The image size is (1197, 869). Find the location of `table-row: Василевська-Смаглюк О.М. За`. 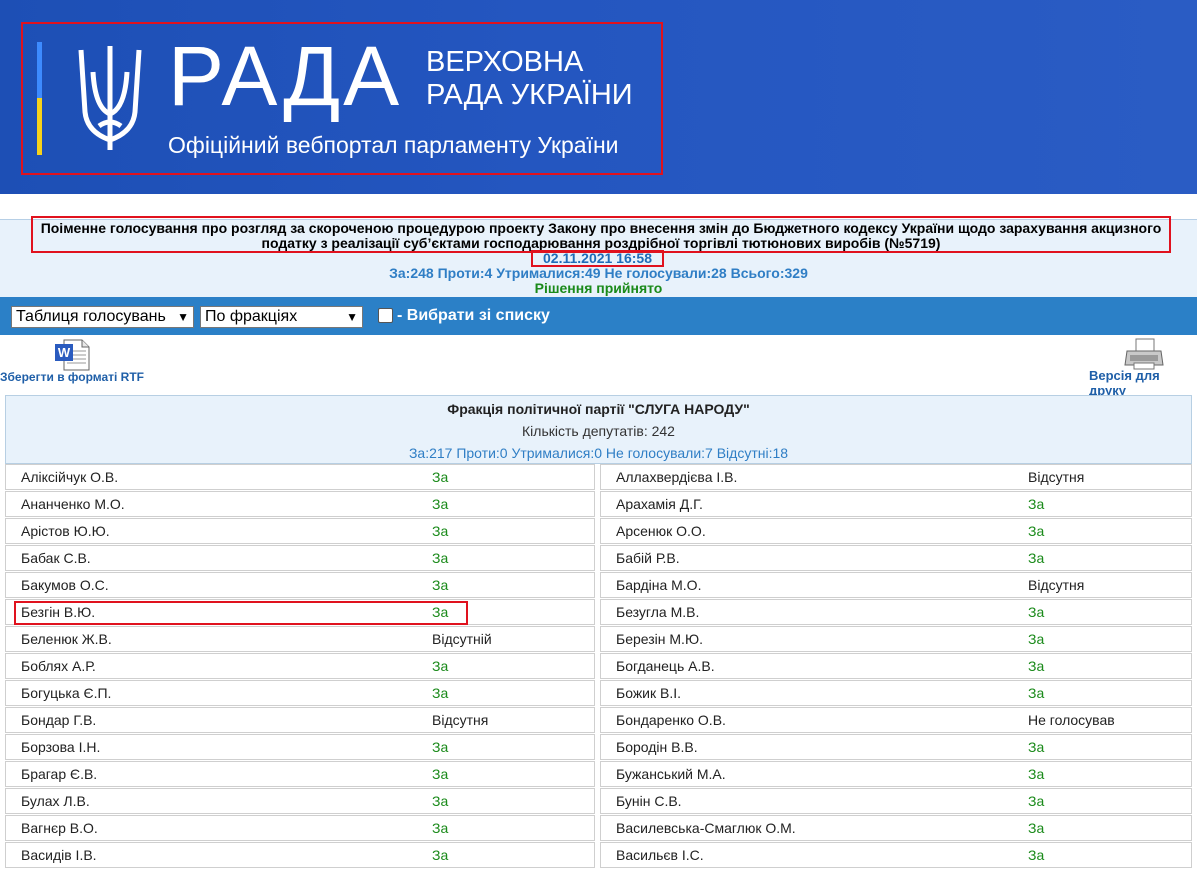

table-row: Василевська-Смаглюк О.М. За is located at coordinates (896, 828).